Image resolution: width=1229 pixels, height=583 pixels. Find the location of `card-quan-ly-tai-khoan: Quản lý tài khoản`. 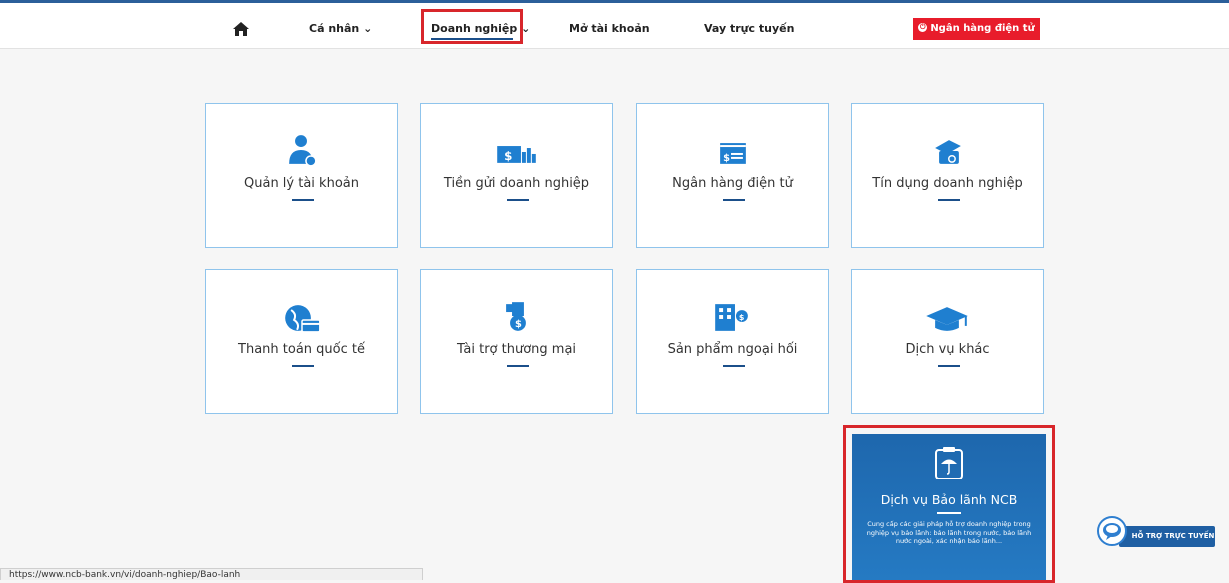

card-quan-ly-tai-khoan: Quản lý tài khoản is located at coordinates (301, 175).